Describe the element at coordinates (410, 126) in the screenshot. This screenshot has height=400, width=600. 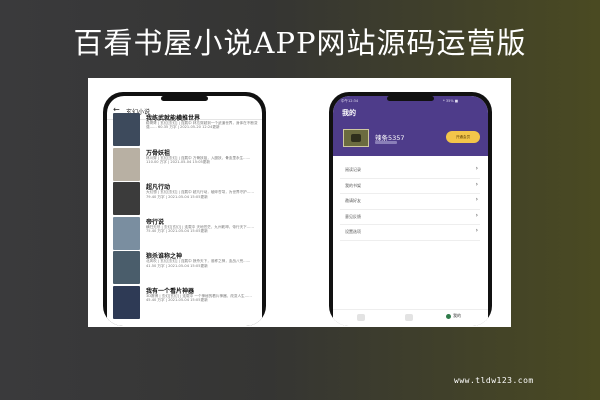
I see `profile-header: 中午12:34 * 35% ■ 我的 辣条5357 开通会员` at that location.